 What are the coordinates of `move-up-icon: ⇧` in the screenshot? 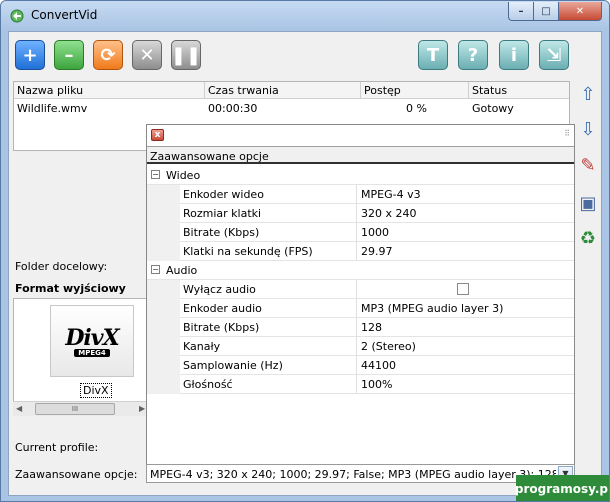 It's located at (588, 94).